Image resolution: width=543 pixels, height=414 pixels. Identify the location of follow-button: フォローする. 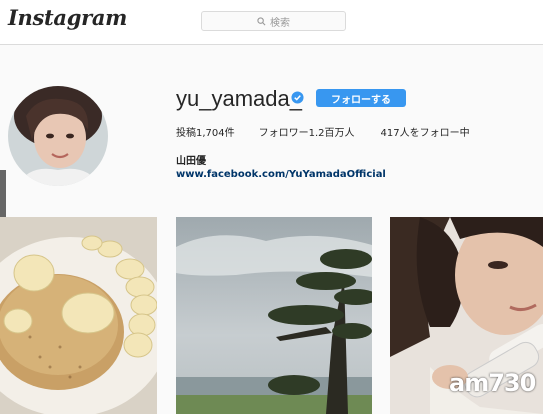
(361, 98).